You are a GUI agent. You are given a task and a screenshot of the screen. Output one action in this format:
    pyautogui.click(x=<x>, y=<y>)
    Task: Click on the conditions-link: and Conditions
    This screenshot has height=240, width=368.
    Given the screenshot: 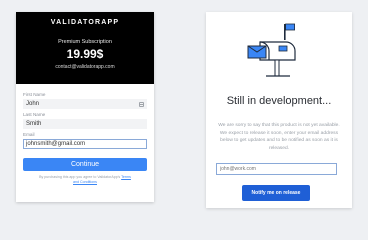 What is the action you would take?
    pyautogui.click(x=85, y=182)
    